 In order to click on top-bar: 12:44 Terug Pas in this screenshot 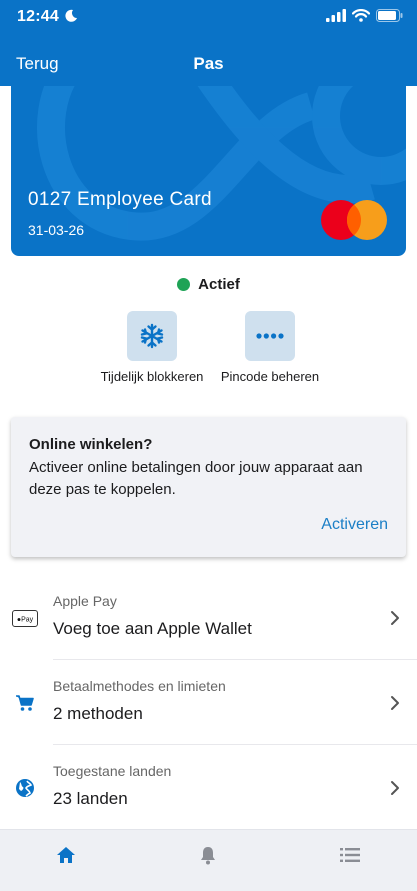, I will do `click(208, 43)`.